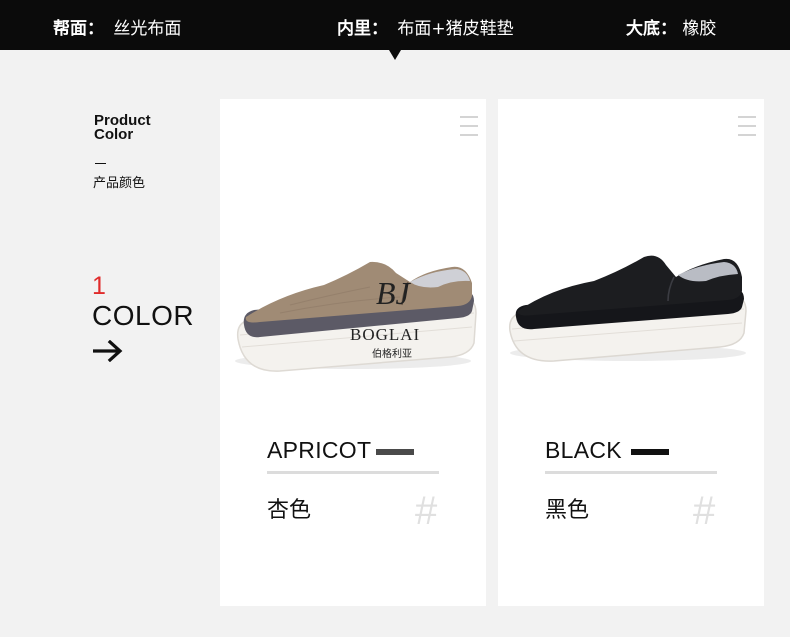  What do you see at coordinates (119, 183) in the screenshot?
I see `section-title-cn: 产品颜色` at bounding box center [119, 183].